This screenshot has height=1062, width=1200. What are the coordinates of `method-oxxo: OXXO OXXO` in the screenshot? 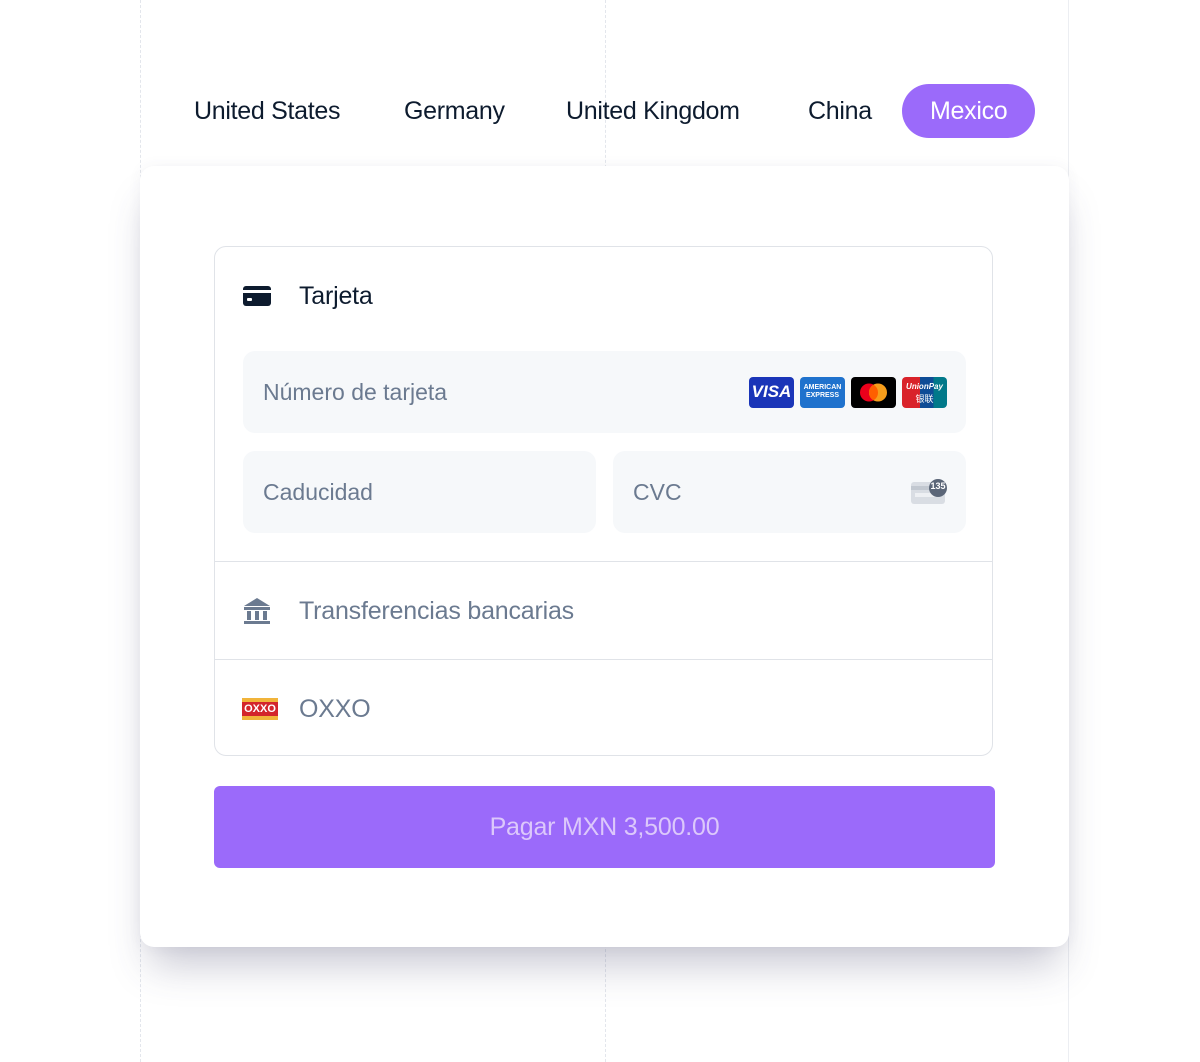 It's located at (603, 709).